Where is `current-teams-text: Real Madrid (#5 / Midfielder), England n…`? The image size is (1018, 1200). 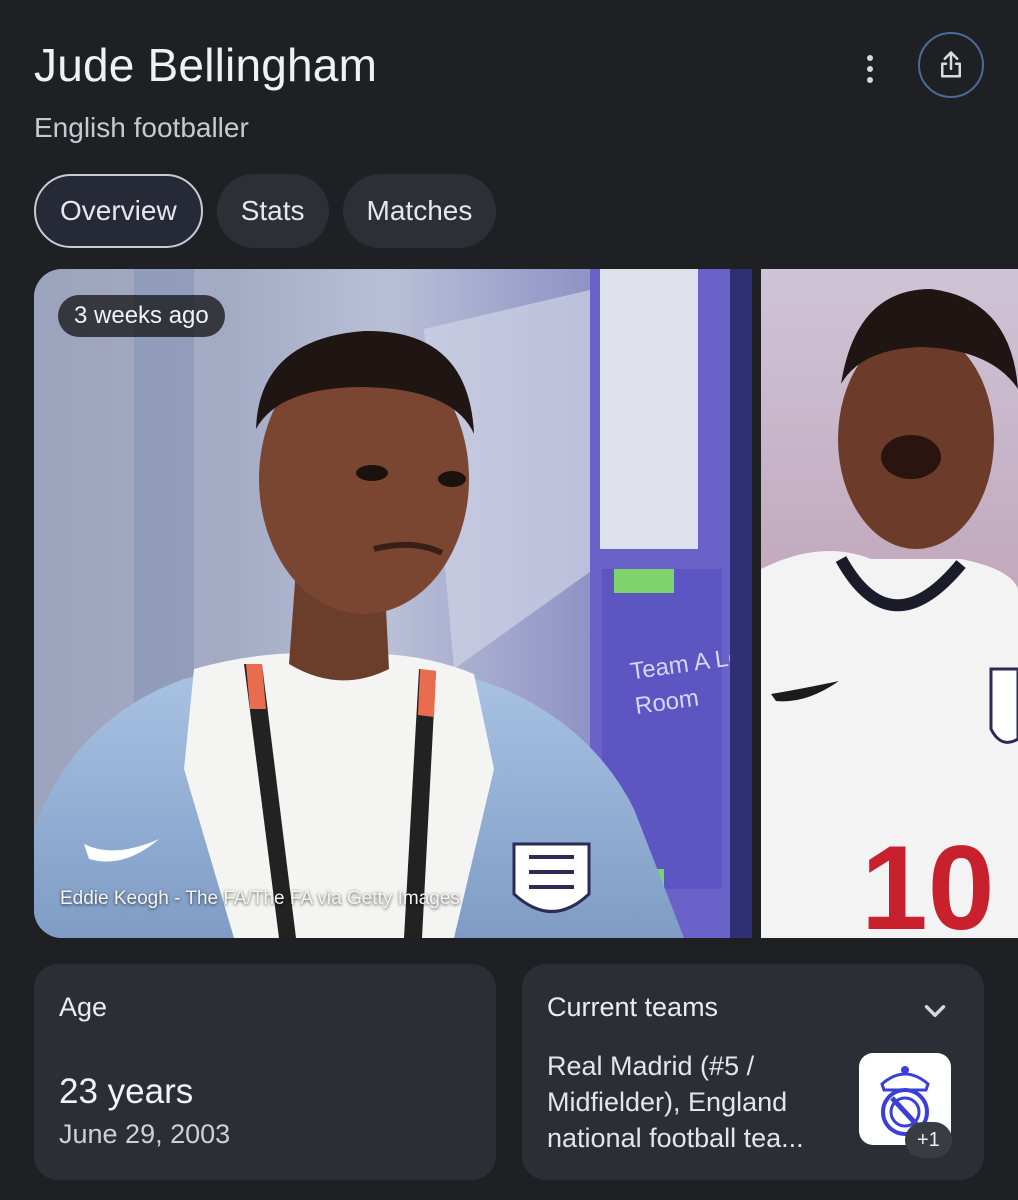 current-teams-text: Real Madrid (#5 / Midfielder), England n… is located at coordinates (675, 1102).